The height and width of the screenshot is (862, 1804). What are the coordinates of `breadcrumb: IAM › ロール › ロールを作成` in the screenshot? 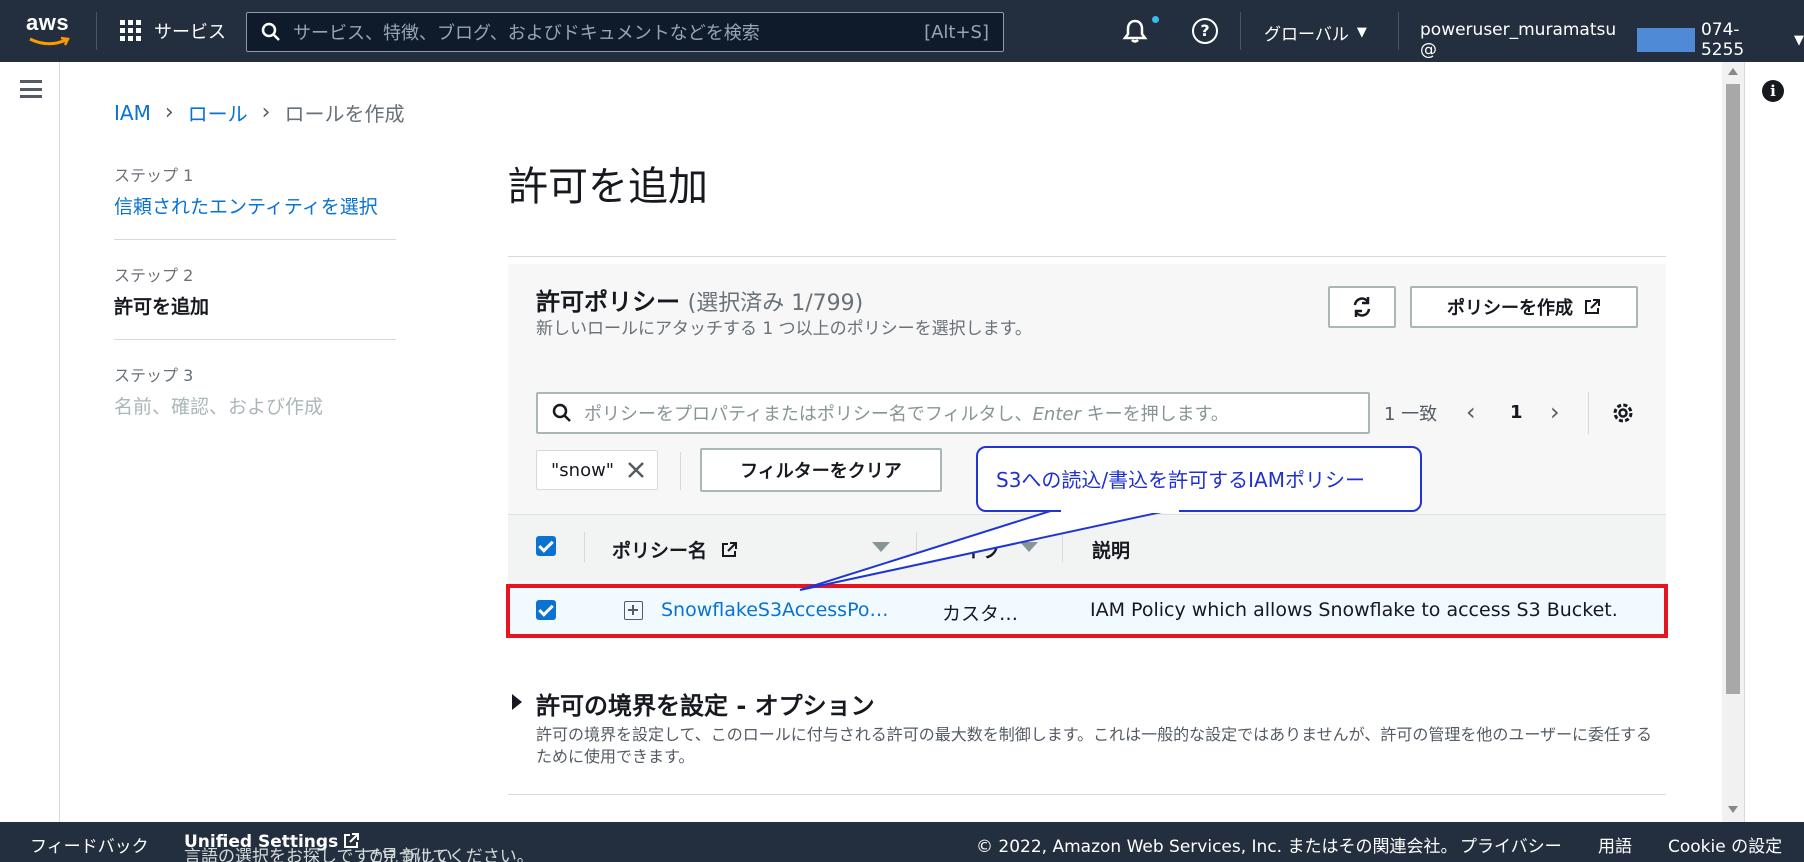 It's located at (259, 112).